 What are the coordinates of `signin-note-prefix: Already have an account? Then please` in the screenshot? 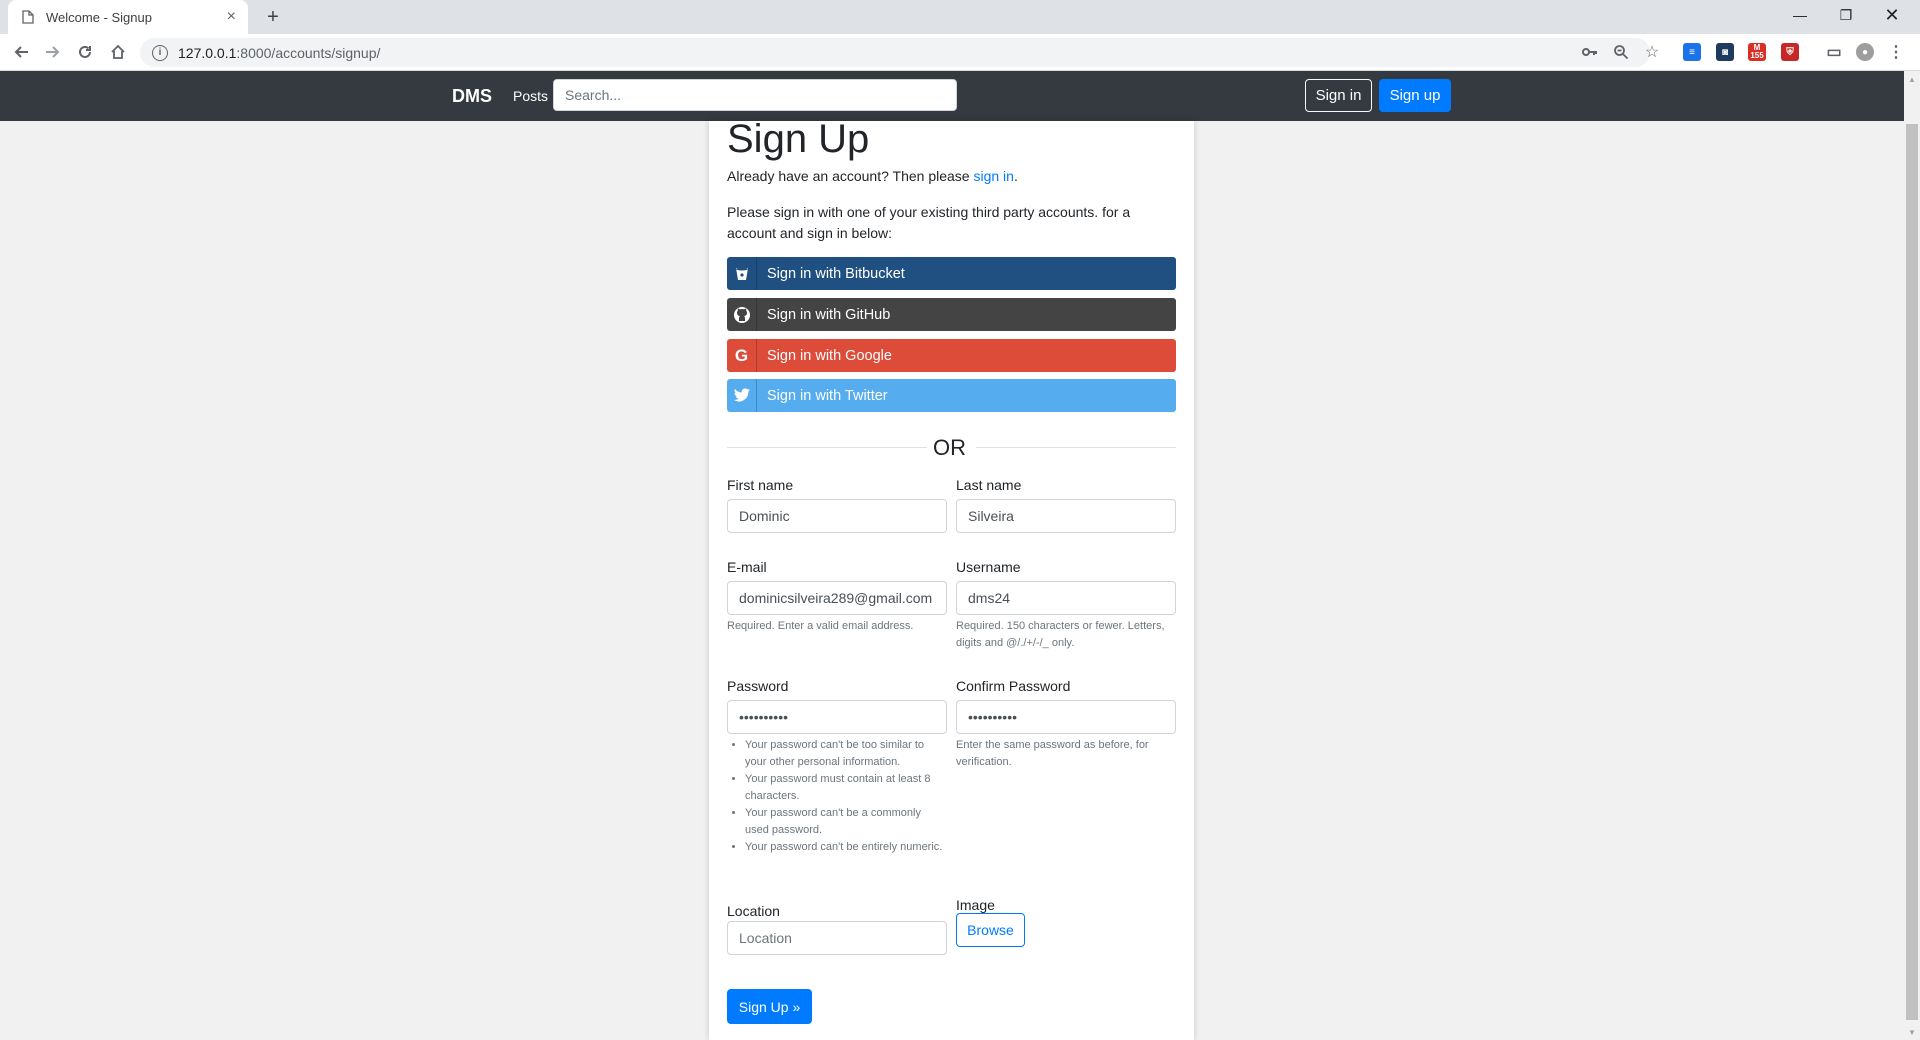 It's located at (850, 176).